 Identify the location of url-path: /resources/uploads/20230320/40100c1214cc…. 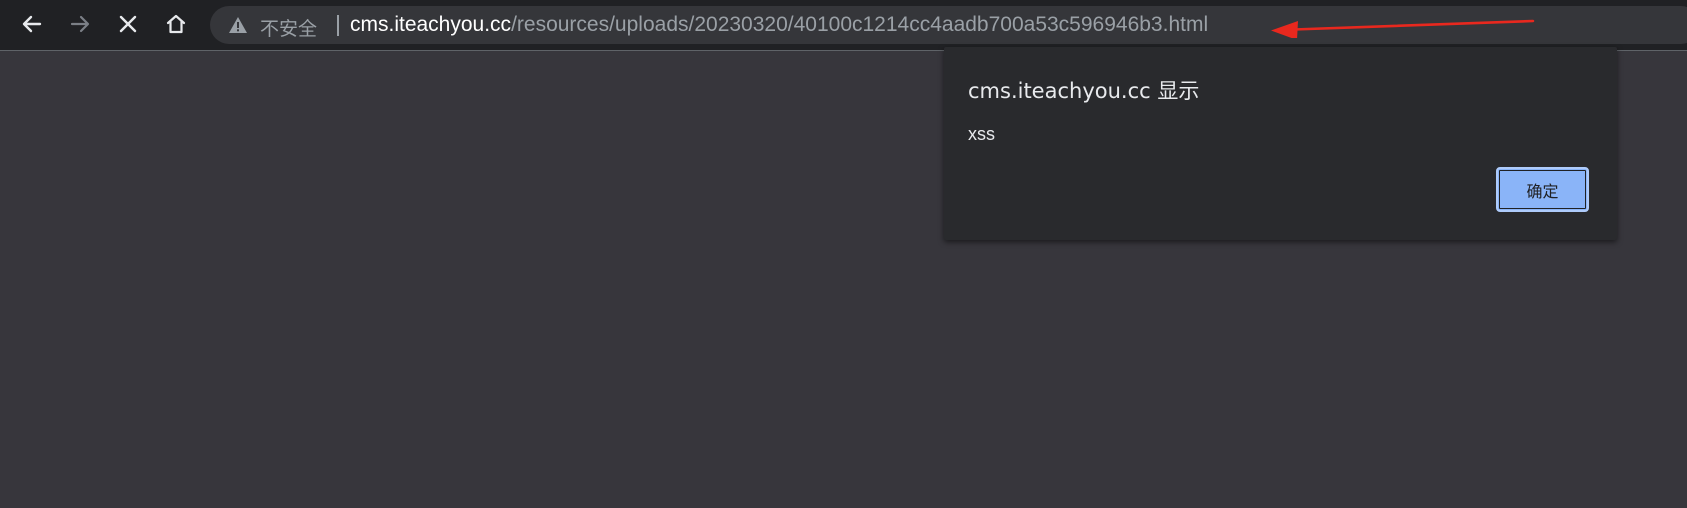
(860, 24).